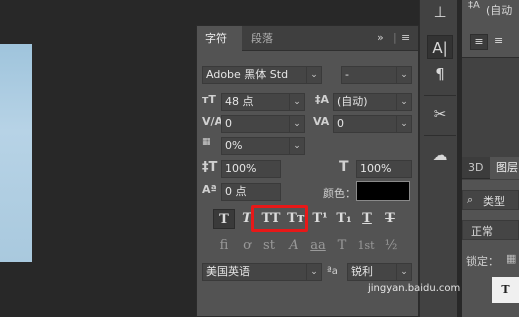 The height and width of the screenshot is (317, 519). Describe the element at coordinates (307, 38) in the screenshot. I see `panel-tabs: 字符 段落 » | ≡` at that location.